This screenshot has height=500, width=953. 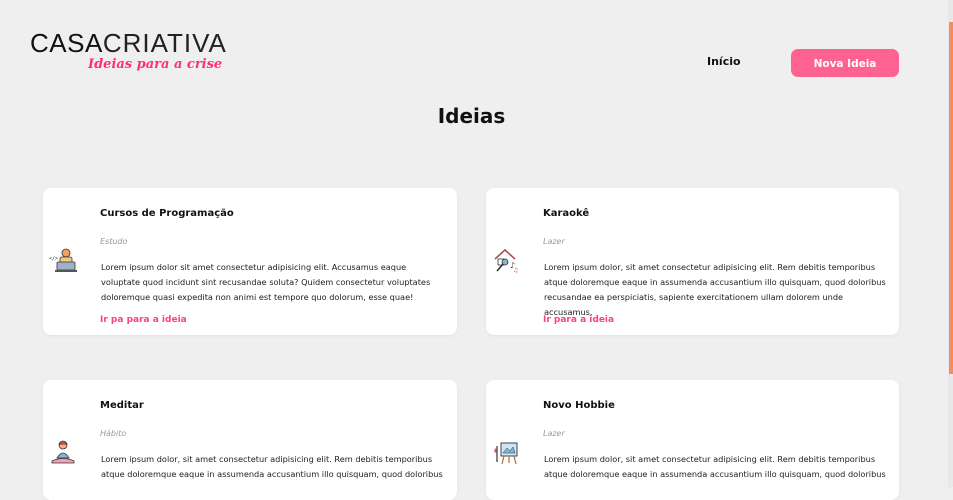 What do you see at coordinates (951, 198) in the screenshot?
I see `scrollbar-thumb` at bounding box center [951, 198].